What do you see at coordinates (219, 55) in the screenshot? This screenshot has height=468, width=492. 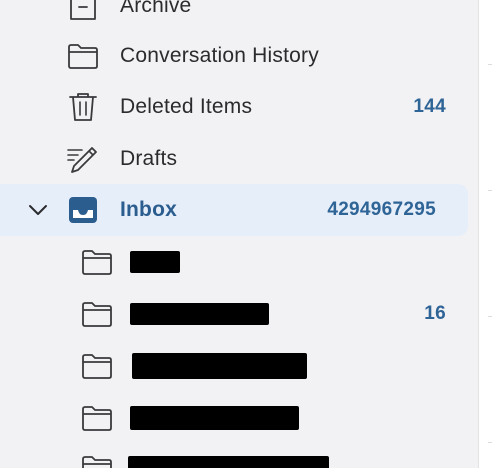 I see `sidebar-item-label: Conversation History` at bounding box center [219, 55].